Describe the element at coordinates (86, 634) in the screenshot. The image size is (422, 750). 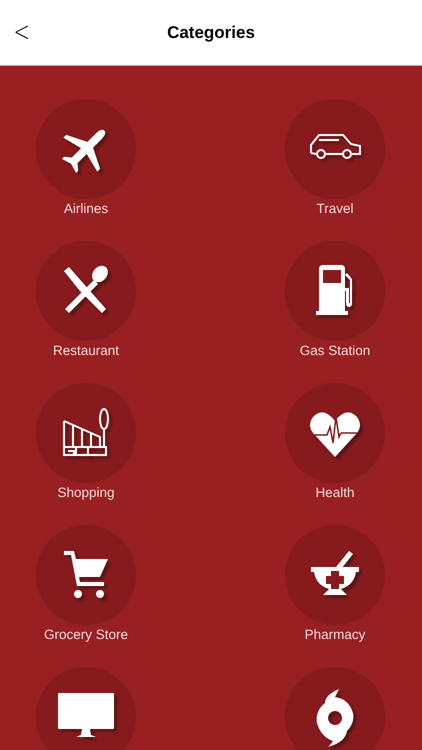
I see `category-label: Grocery Store` at that location.